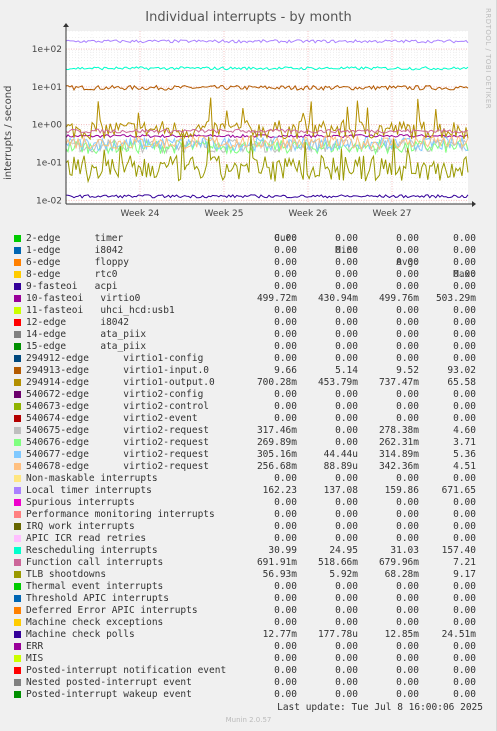 This screenshot has height=731, width=497. Describe the element at coordinates (249, 250) in the screenshot. I see `legend-header: Cur: Min: Avg: Max:` at that location.